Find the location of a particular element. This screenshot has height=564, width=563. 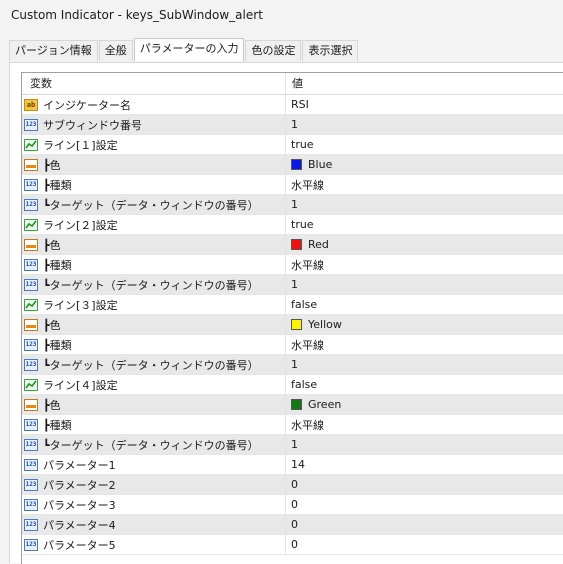

variable-label: パラメーター2 is located at coordinates (79, 485).